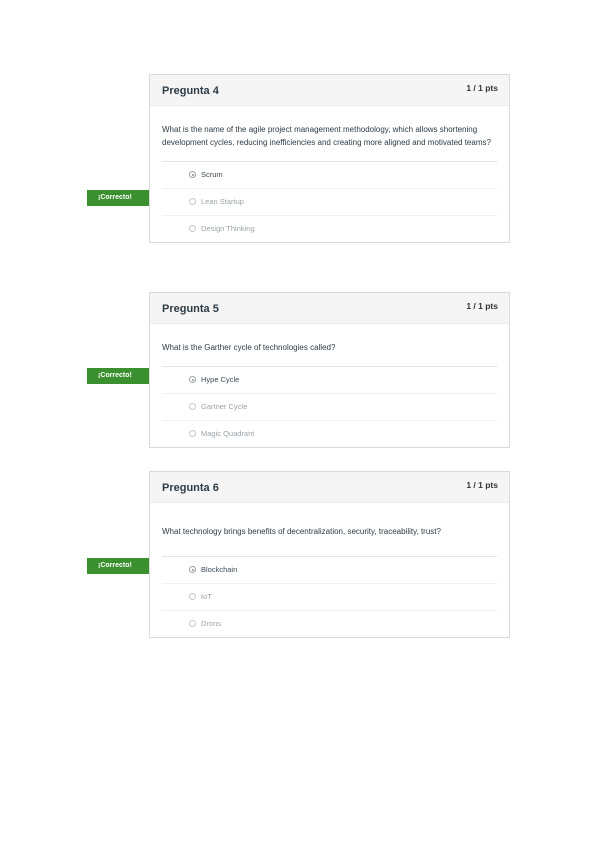  I want to click on question-title: Pregunta 6, so click(190, 488).